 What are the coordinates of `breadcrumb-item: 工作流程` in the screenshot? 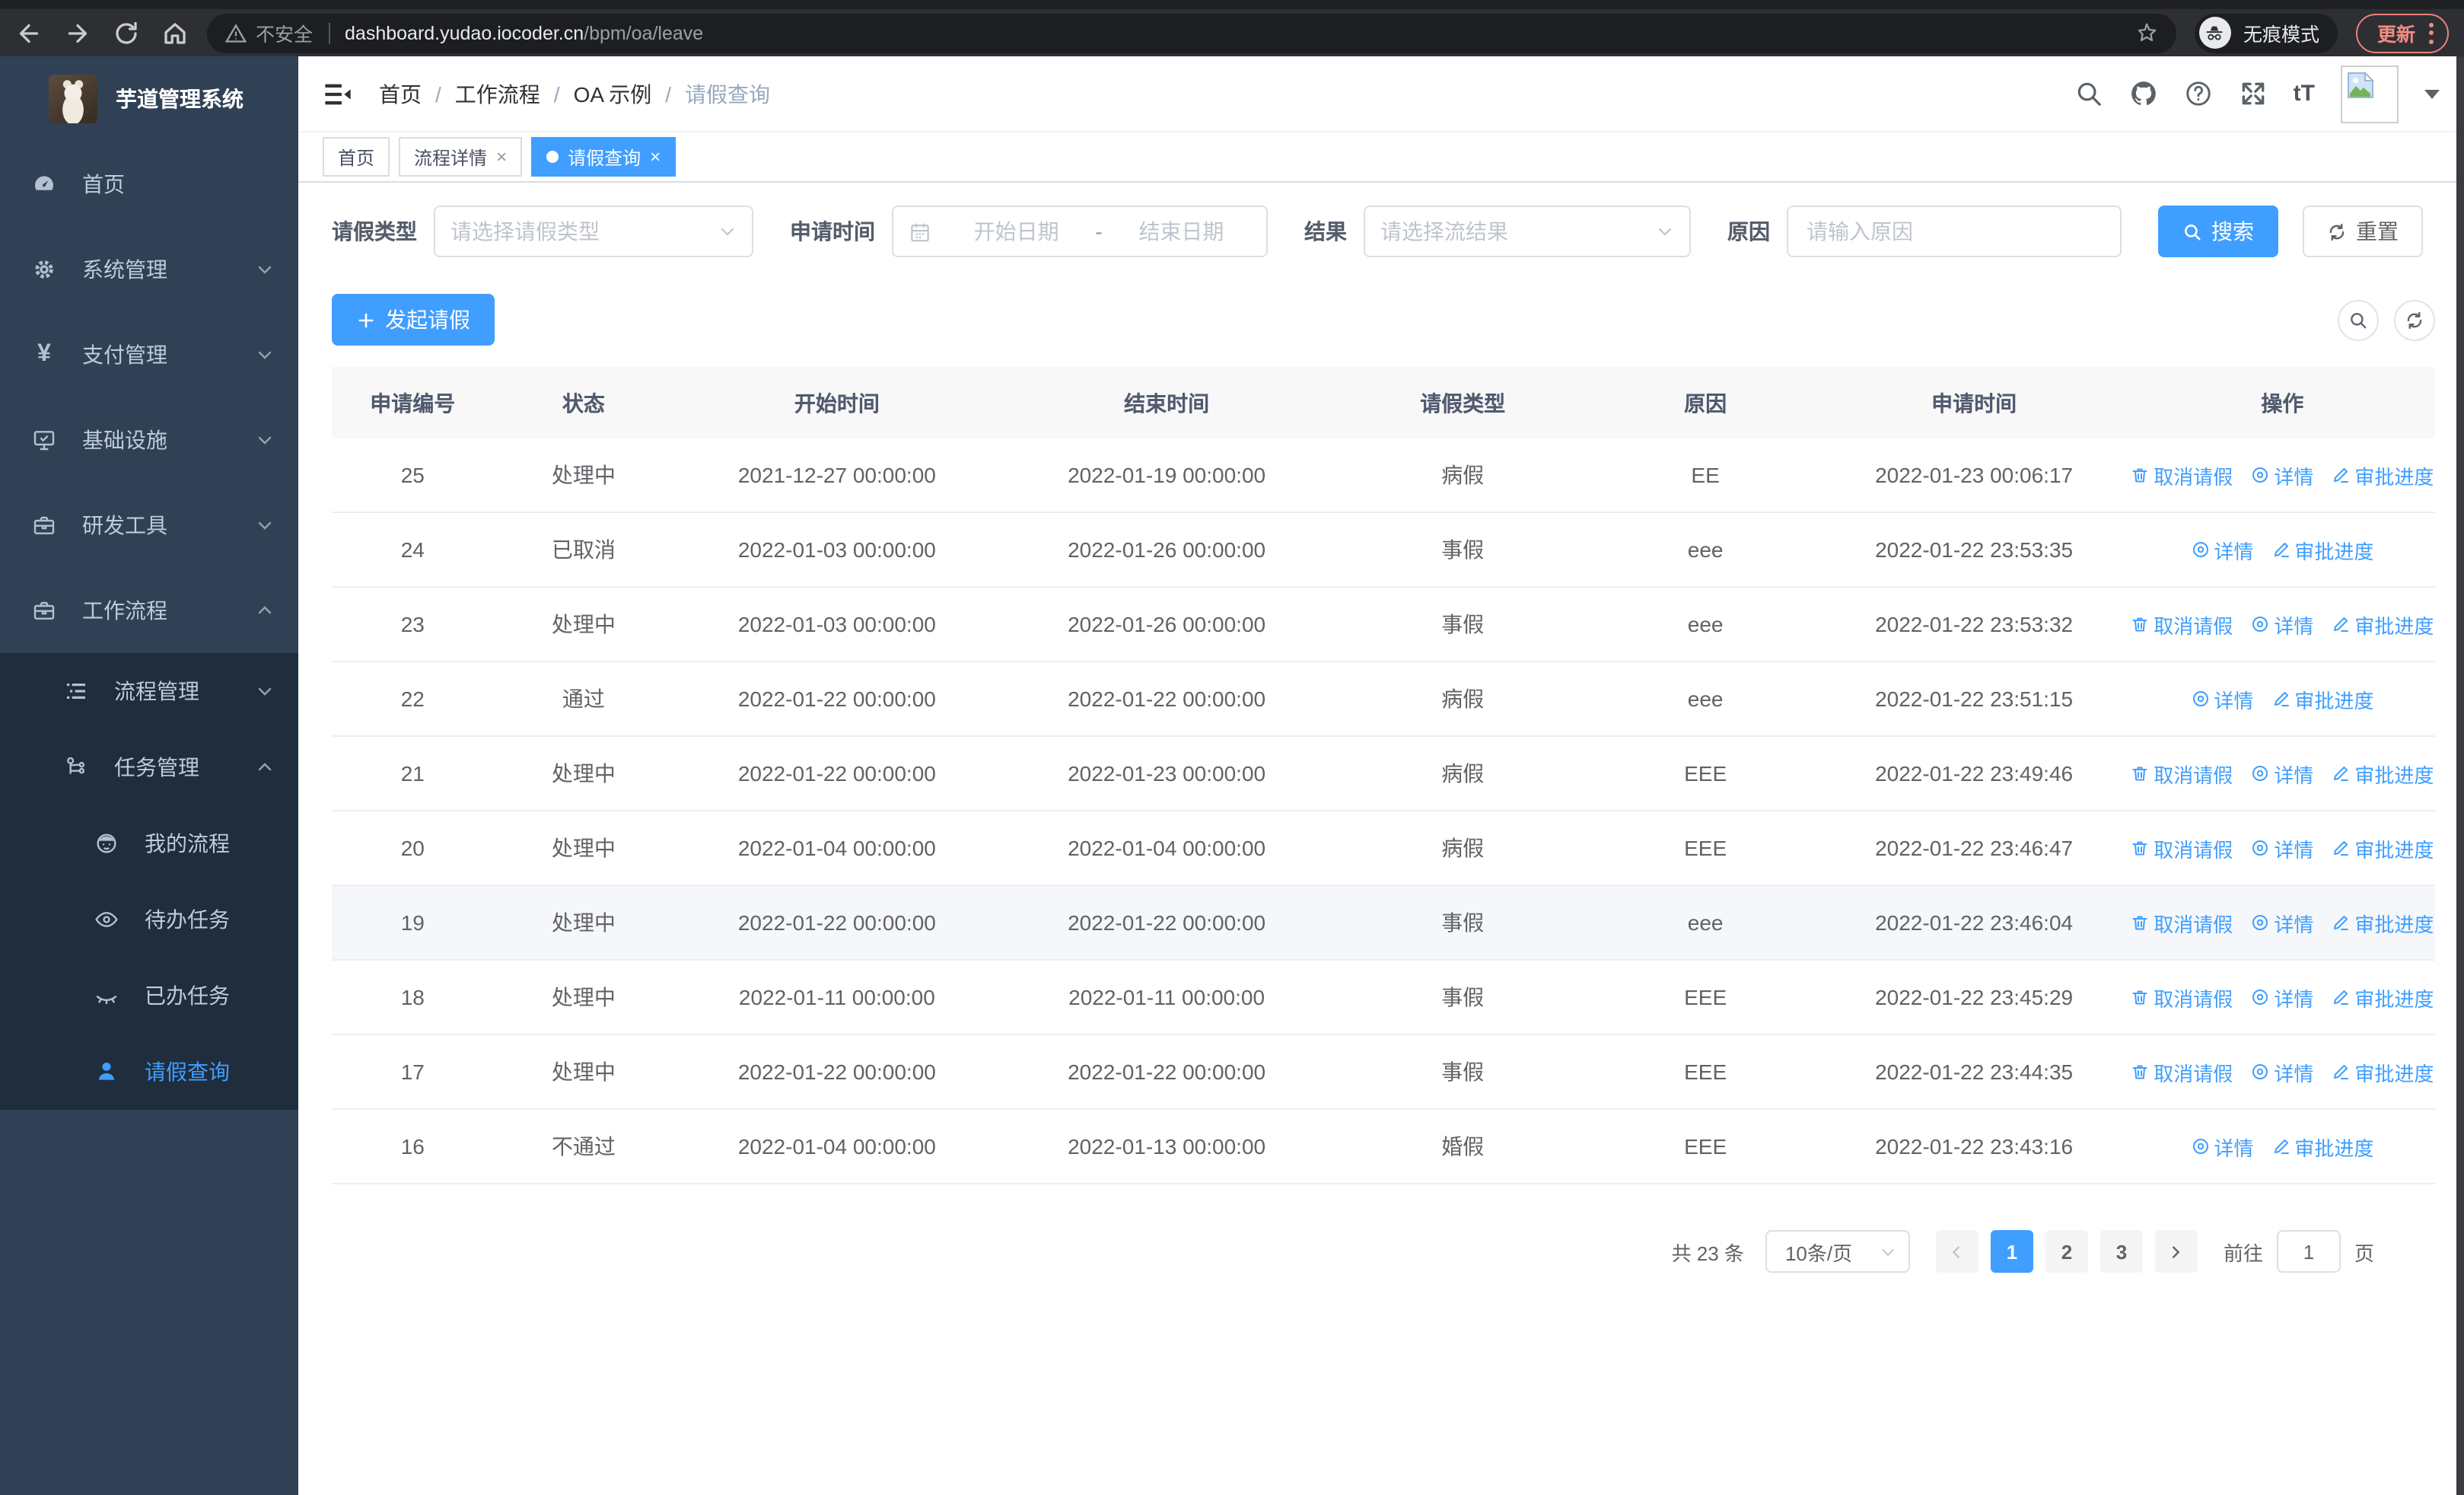 It's located at (497, 94).